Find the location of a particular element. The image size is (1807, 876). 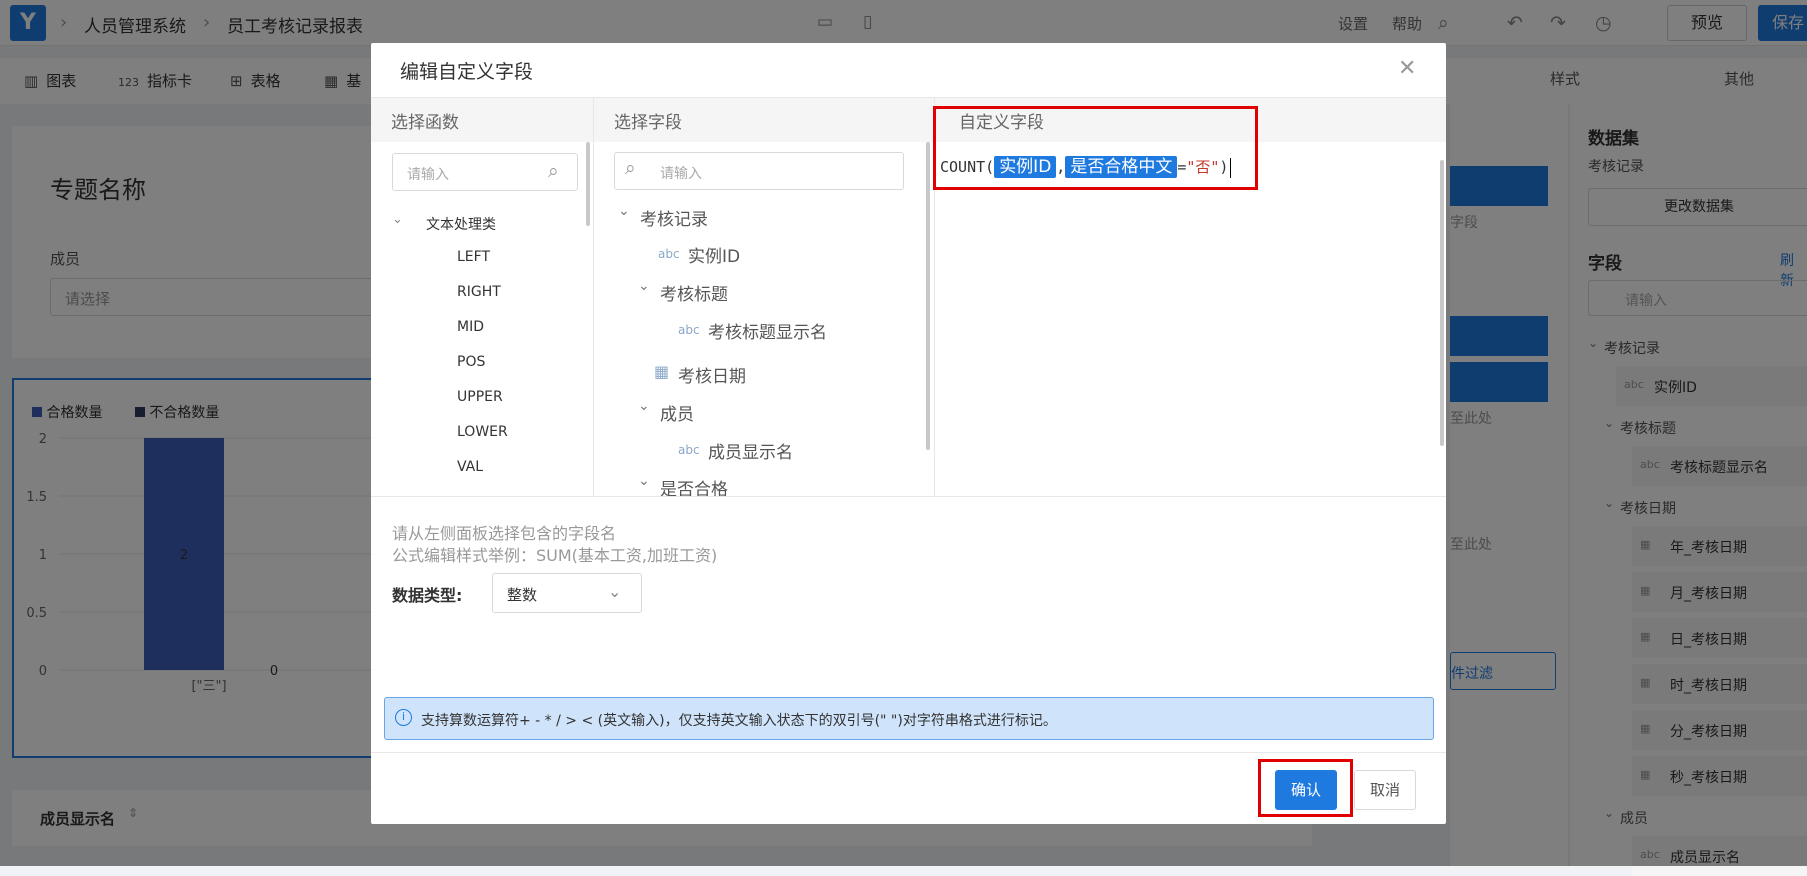

cancel-button: 取消 is located at coordinates (1385, 790).